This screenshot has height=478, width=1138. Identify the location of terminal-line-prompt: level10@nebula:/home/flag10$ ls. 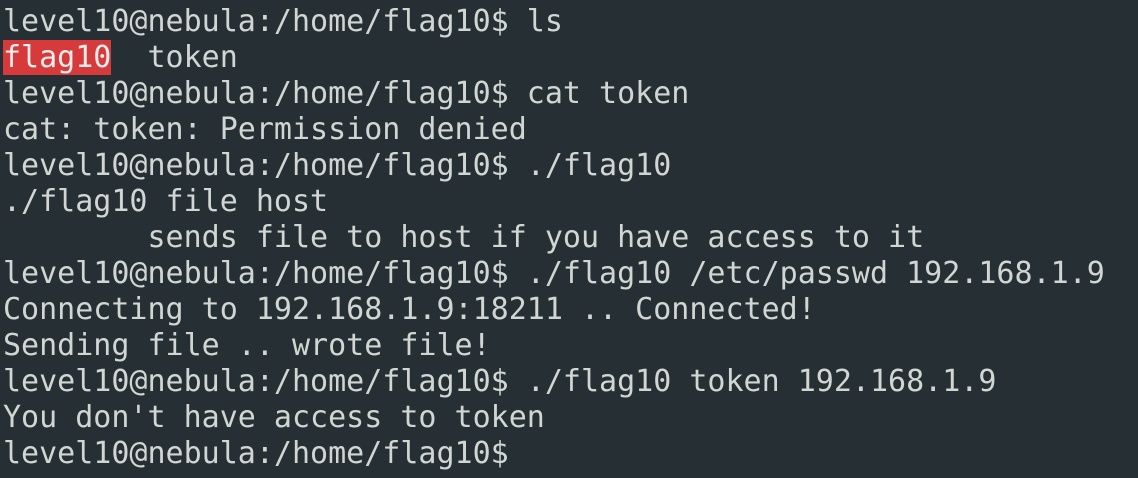
(570, 22).